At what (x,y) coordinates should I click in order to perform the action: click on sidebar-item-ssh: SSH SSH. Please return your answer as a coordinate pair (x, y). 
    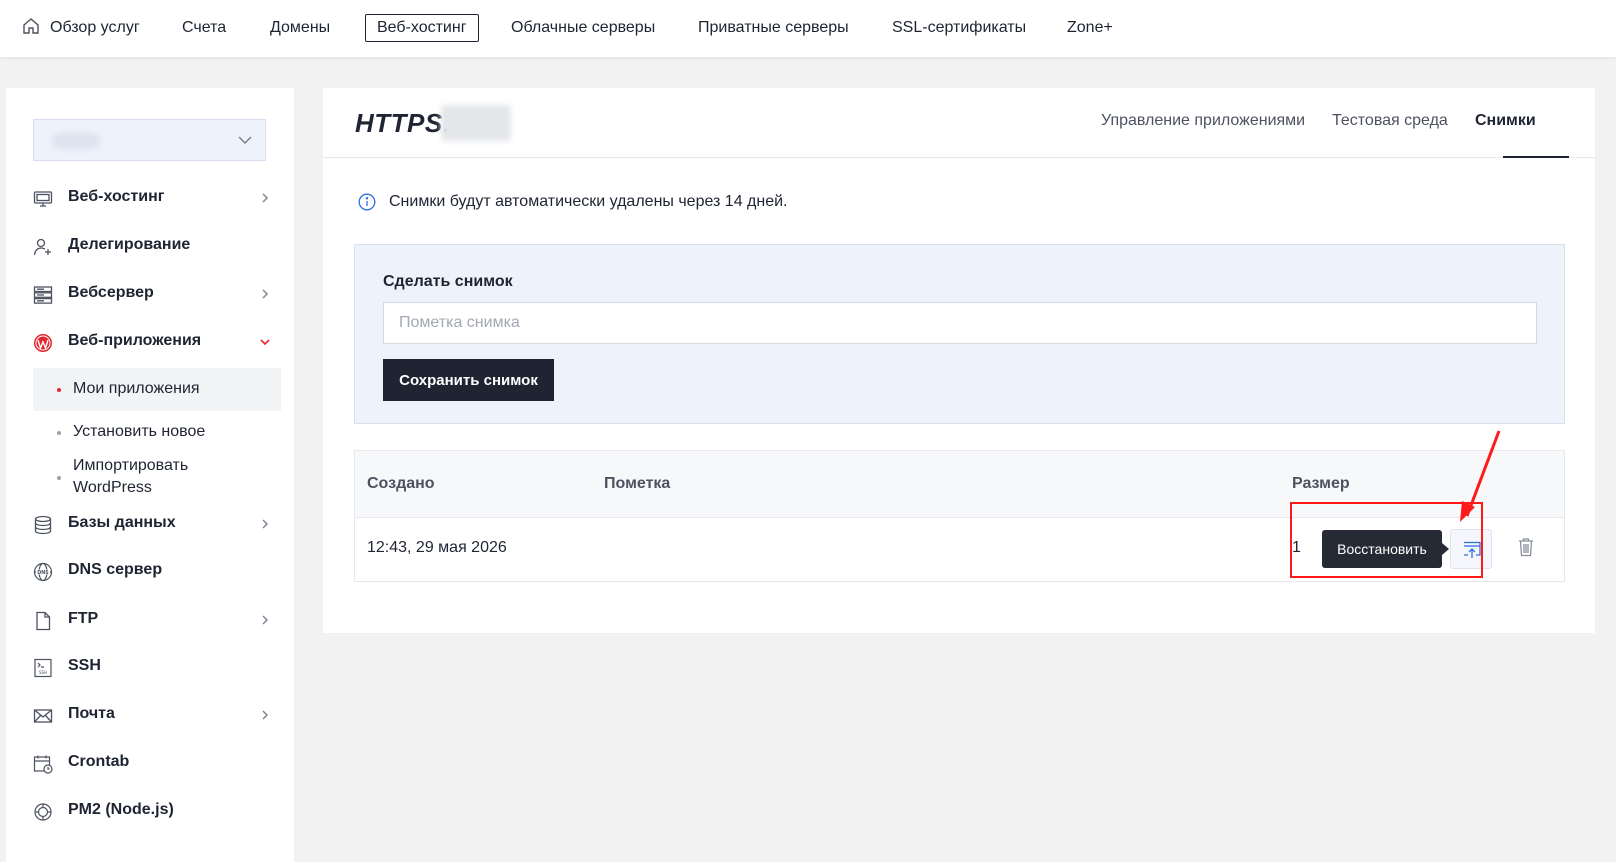
    Looking at the image, I should click on (155, 667).